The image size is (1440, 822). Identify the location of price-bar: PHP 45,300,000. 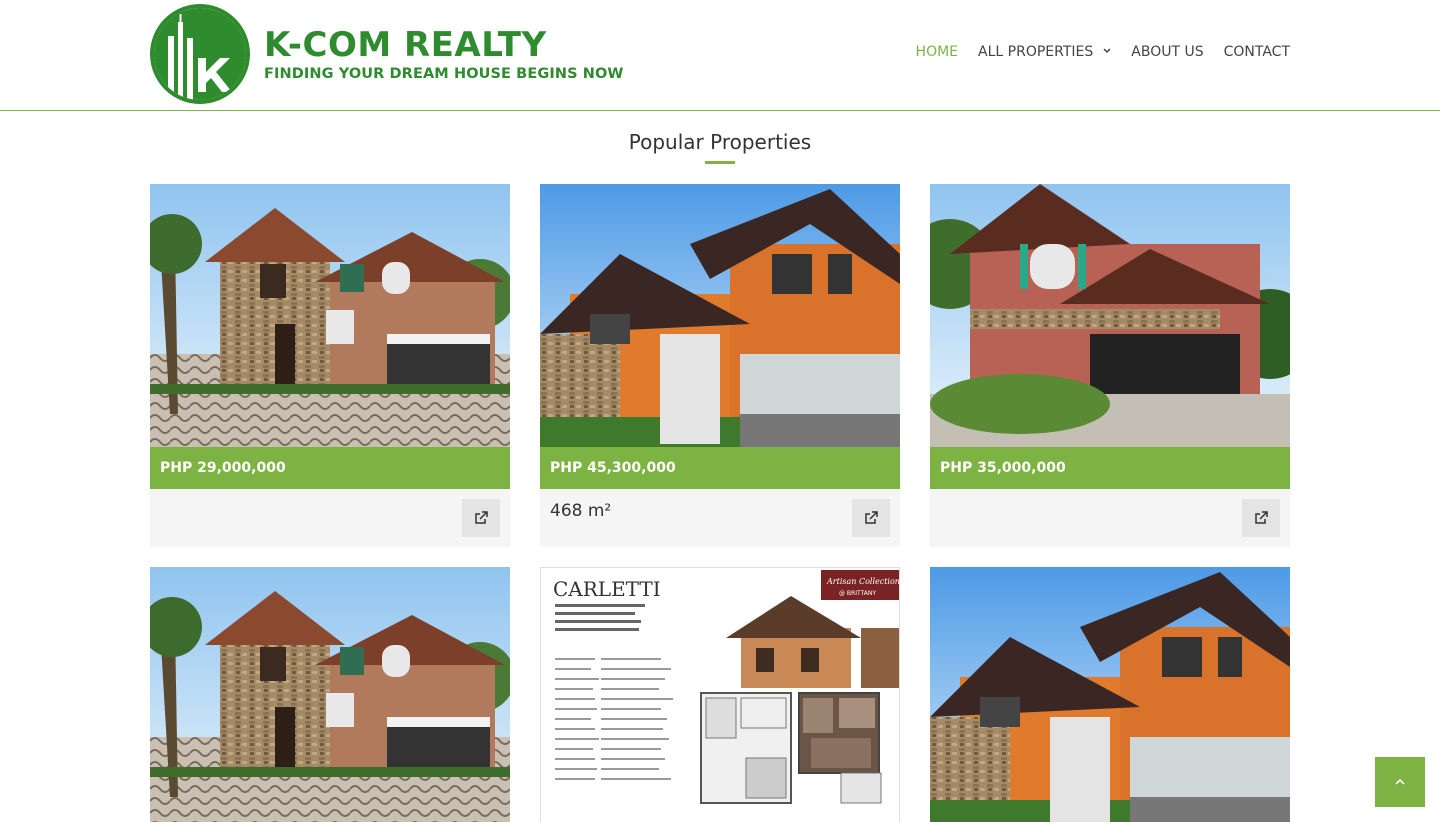
(720, 468).